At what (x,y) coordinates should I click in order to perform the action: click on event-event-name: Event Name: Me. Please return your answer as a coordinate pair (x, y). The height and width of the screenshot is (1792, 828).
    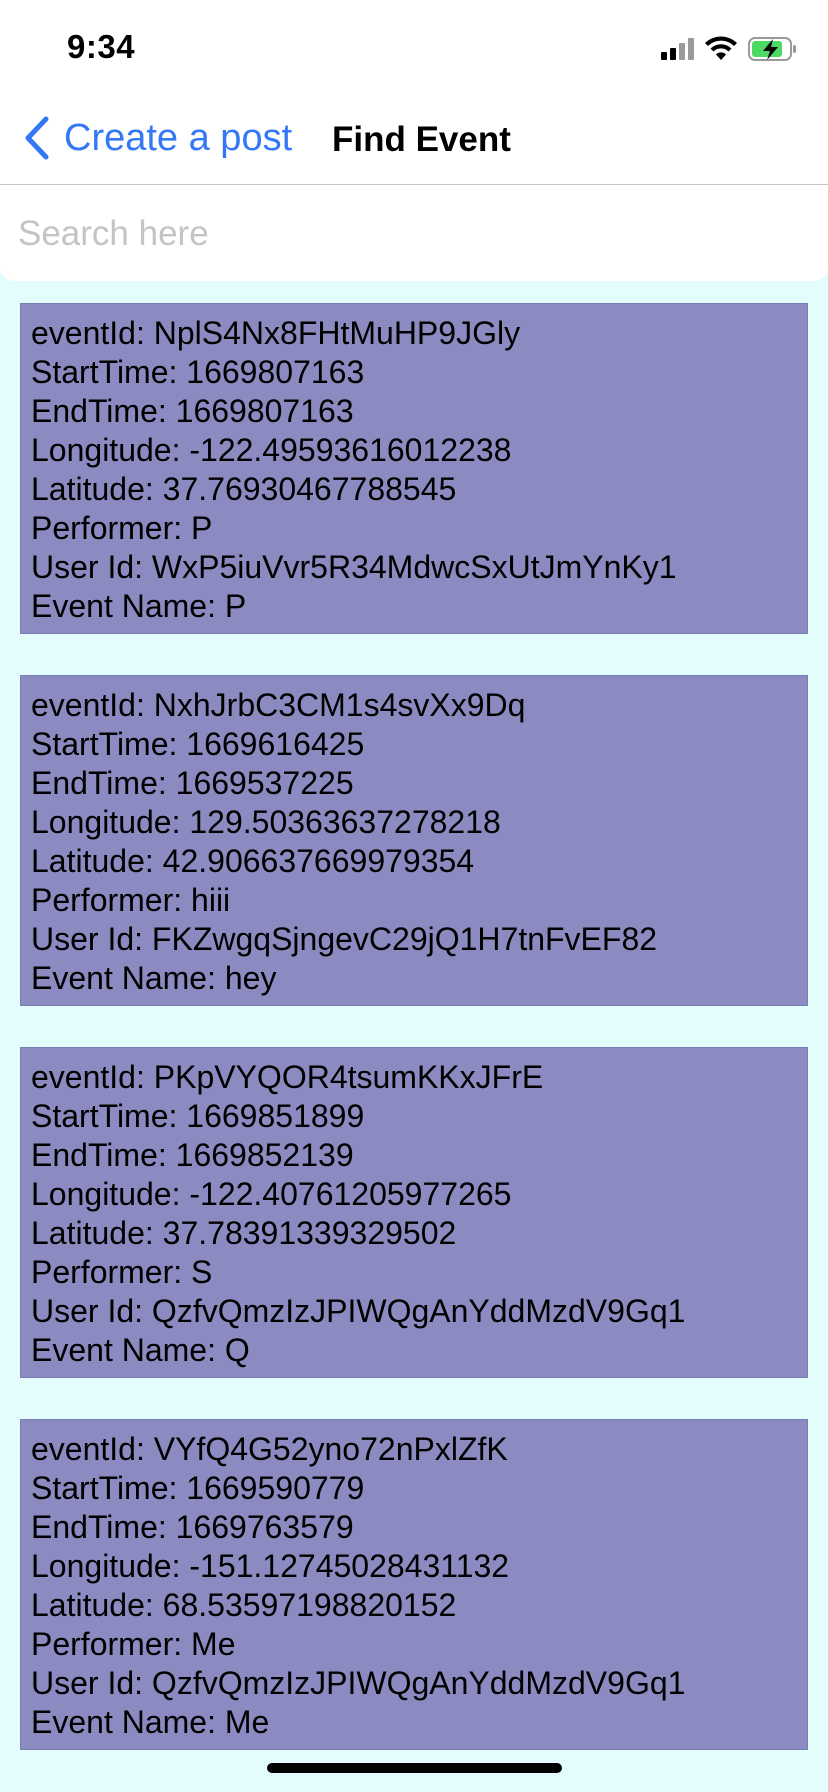
    Looking at the image, I should click on (150, 1722).